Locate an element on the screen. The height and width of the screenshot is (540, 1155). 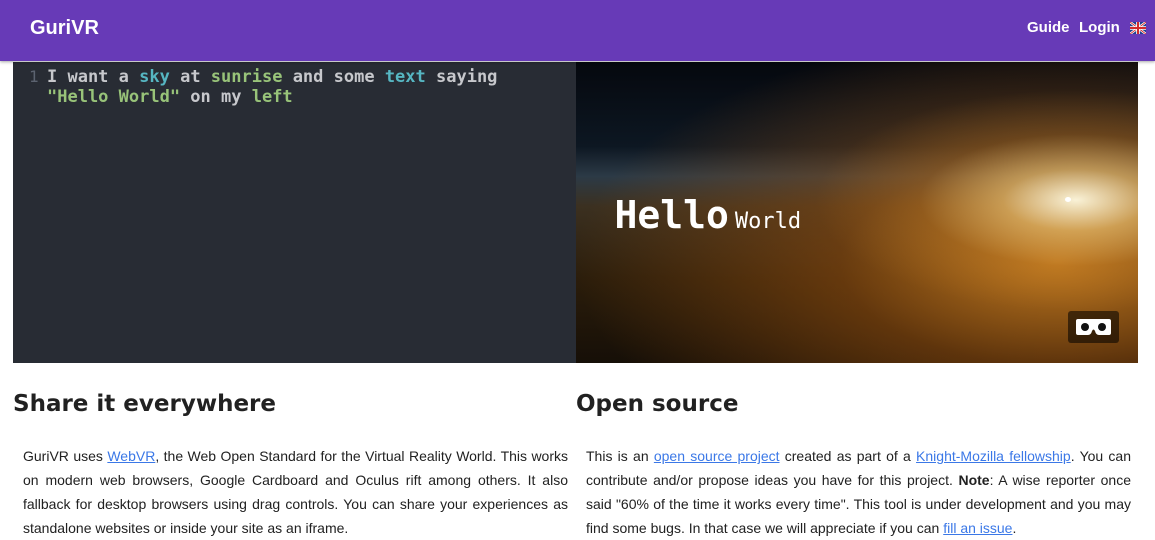
scene-text: Hello World is located at coordinates (689, 215).